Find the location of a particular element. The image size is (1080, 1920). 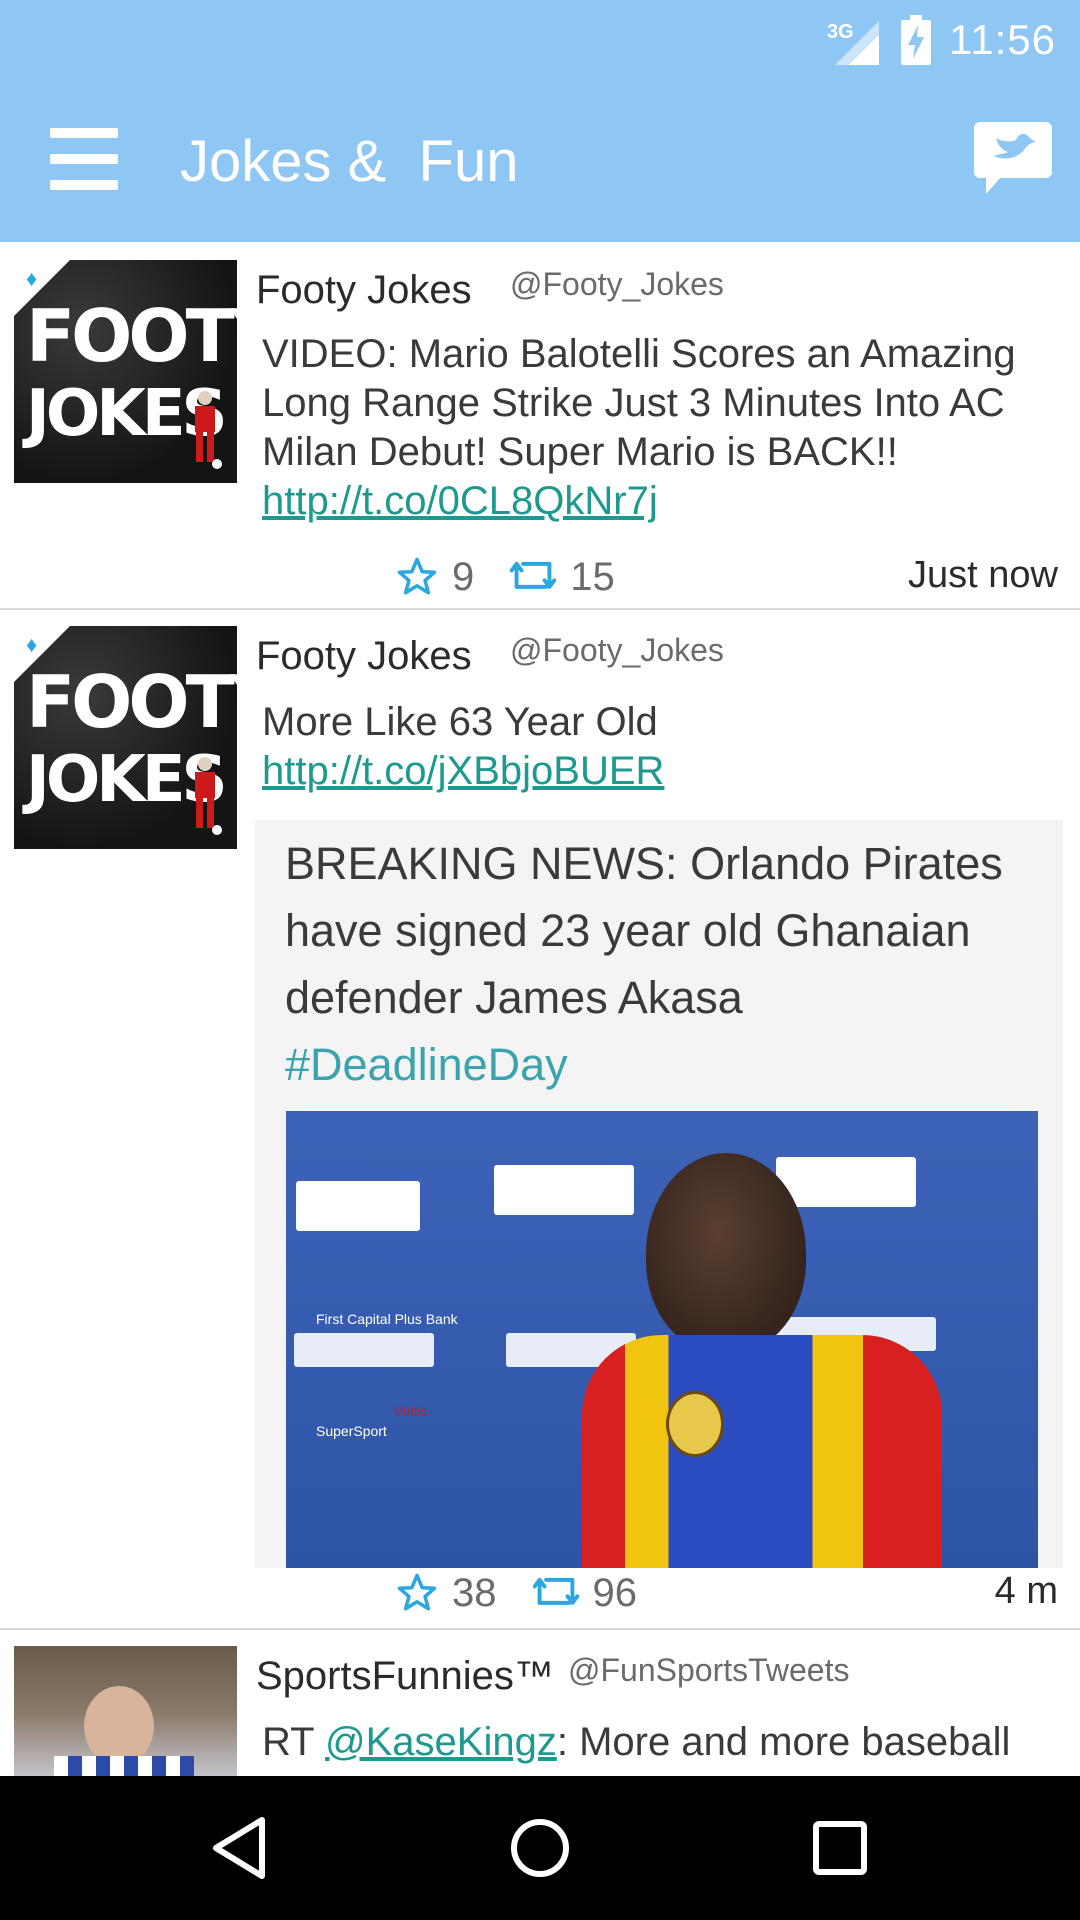

status-bar: 3G 11:56 is located at coordinates (540, 40).